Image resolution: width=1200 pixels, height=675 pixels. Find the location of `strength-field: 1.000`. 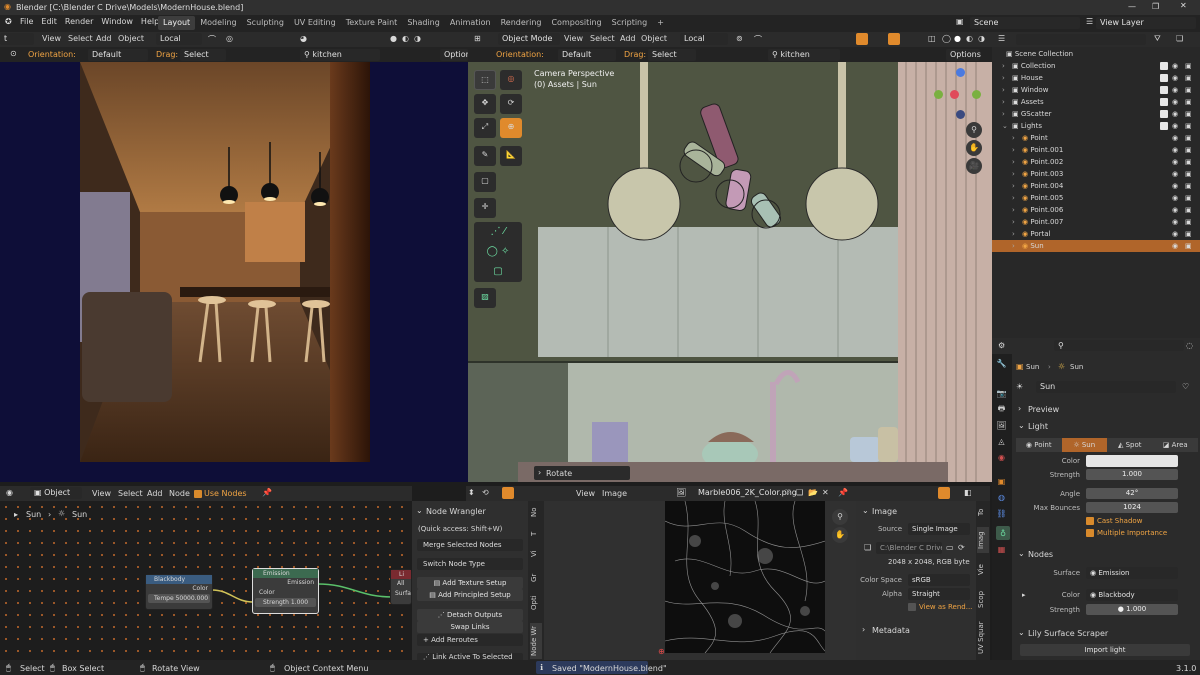

strength-field: 1.000 is located at coordinates (1132, 474).